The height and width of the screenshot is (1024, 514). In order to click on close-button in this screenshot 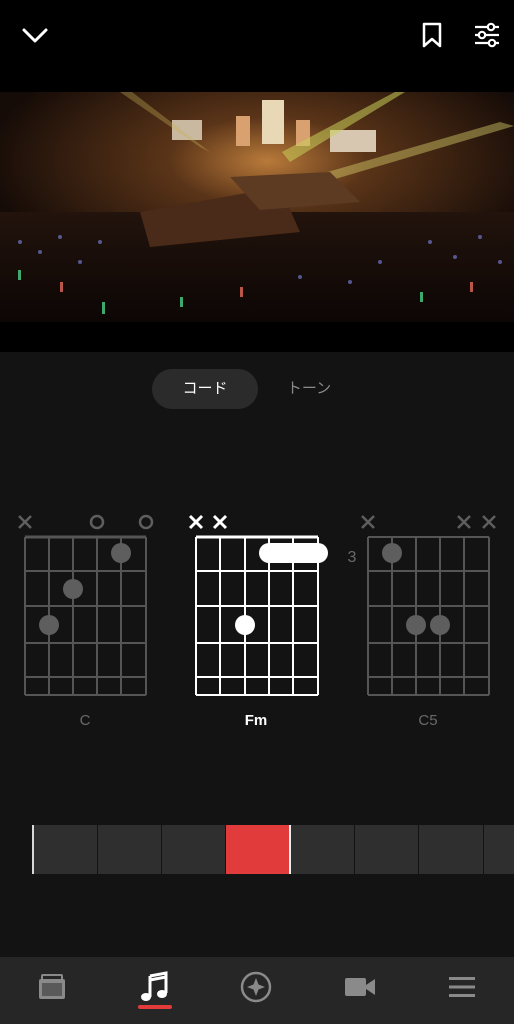, I will do `click(35, 35)`.